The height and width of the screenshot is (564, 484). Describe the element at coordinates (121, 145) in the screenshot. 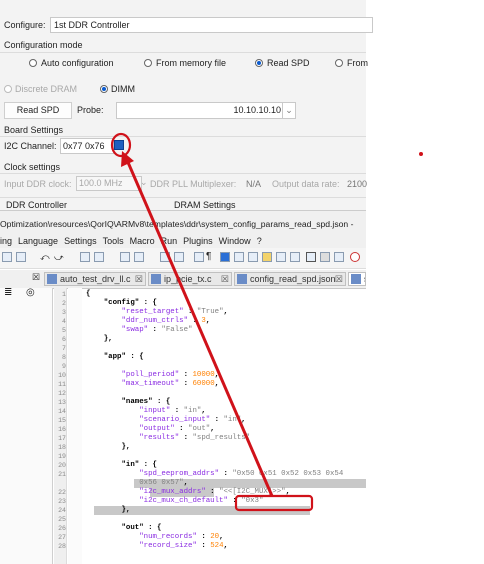

I see `annotation-circle` at that location.